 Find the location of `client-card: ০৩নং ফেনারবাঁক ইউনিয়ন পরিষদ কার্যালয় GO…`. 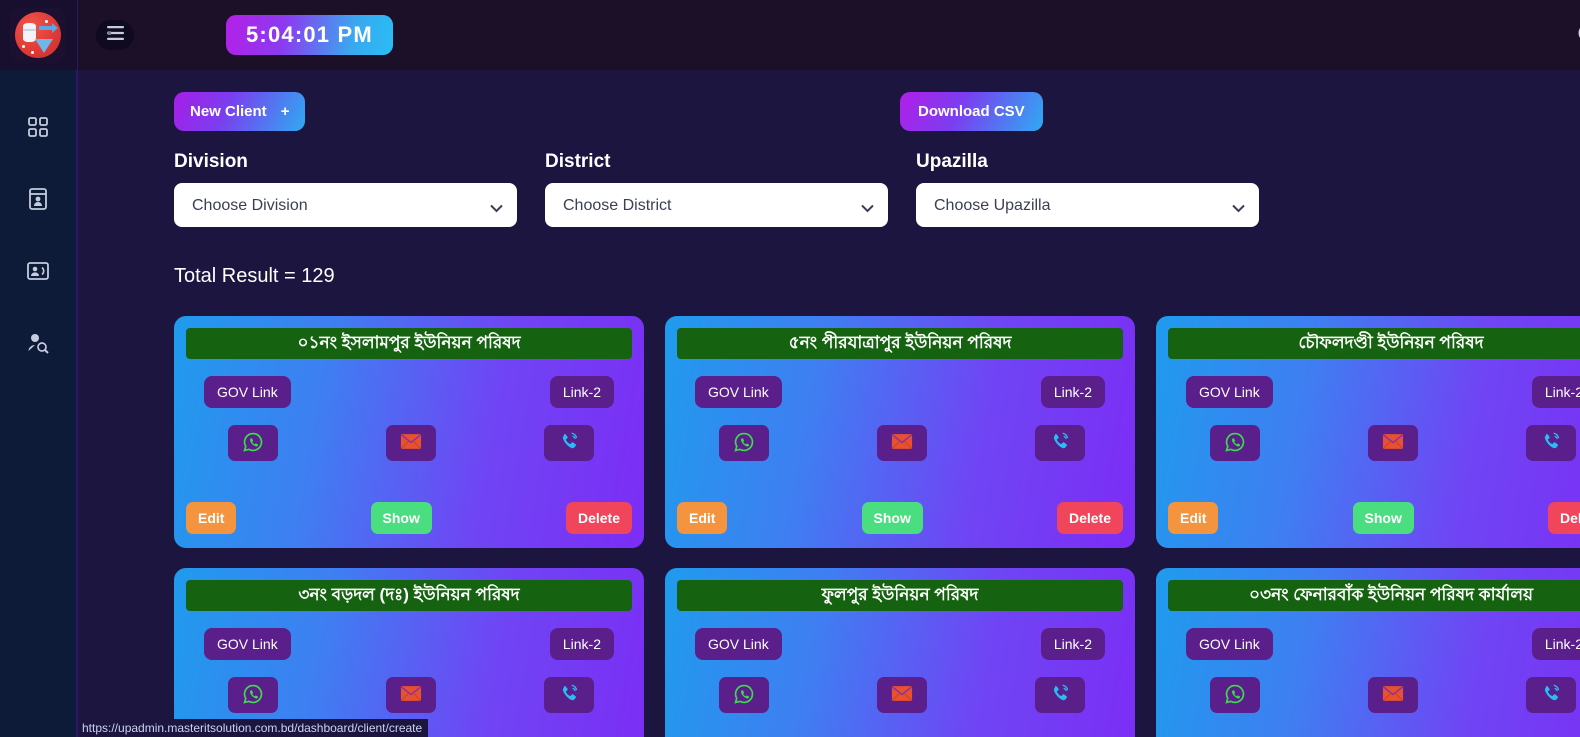

client-card: ০৩নং ফেনারবাঁক ইউনিয়ন পরিষদ কার্যালয় GO… is located at coordinates (1368, 652).